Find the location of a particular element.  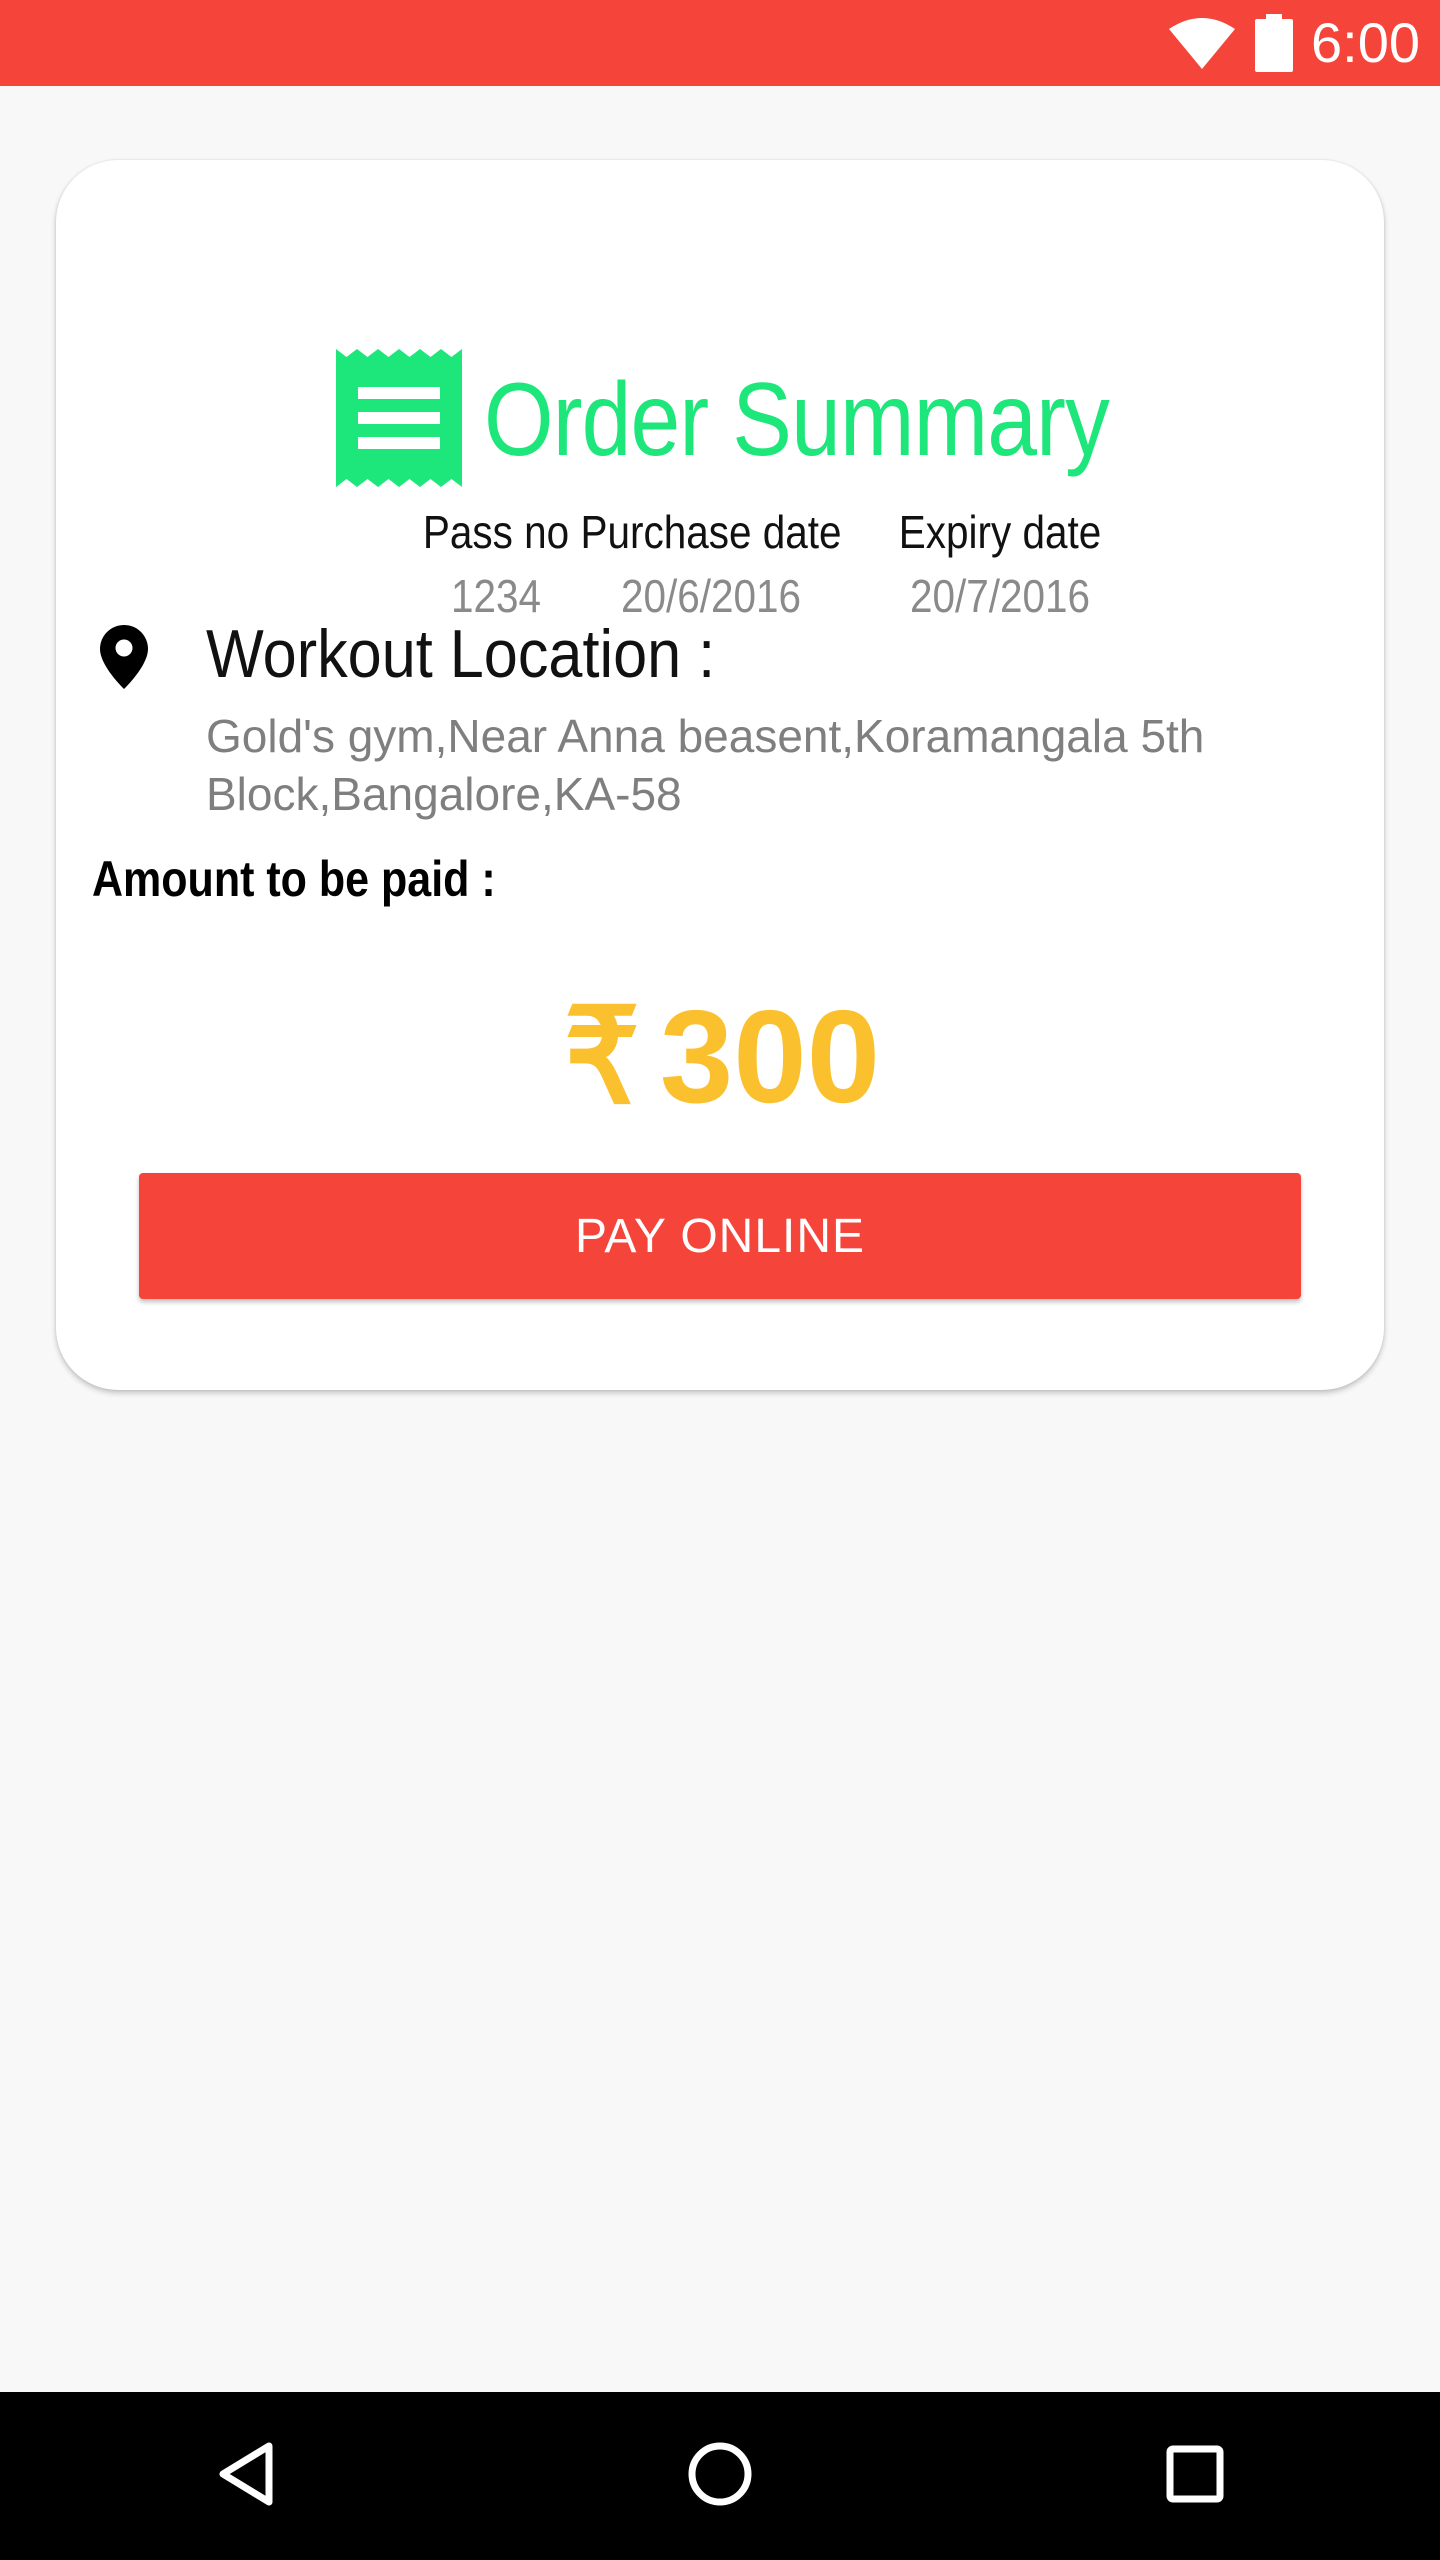

purchase-date-label: Purchase date is located at coordinates (711, 532).